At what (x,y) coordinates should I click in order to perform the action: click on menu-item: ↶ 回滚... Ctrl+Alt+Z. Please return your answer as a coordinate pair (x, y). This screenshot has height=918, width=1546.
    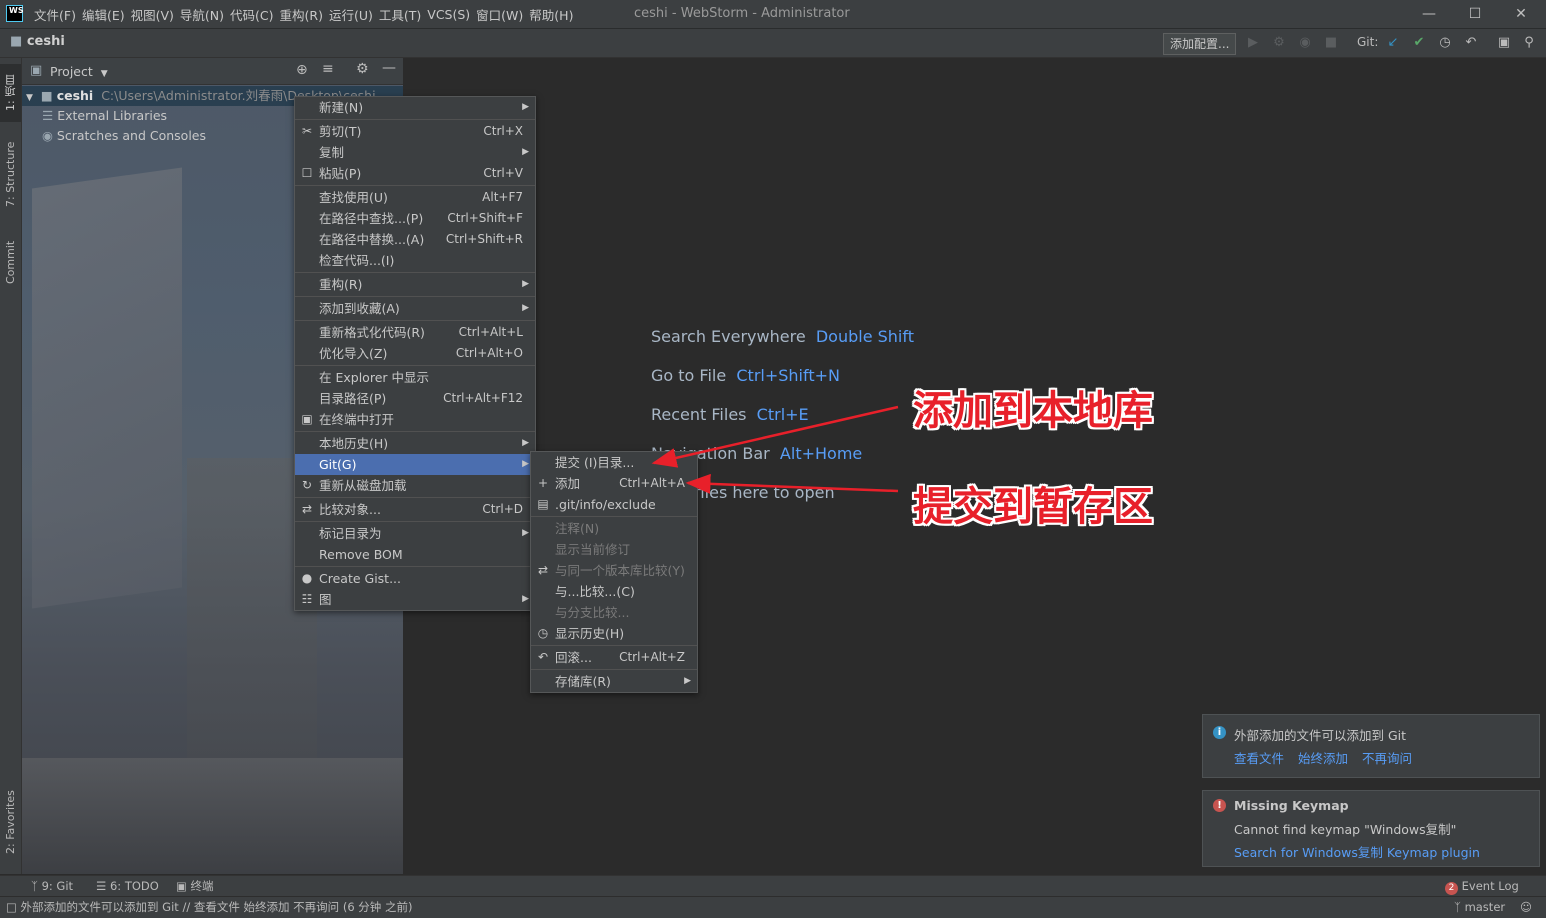
    Looking at the image, I should click on (614, 657).